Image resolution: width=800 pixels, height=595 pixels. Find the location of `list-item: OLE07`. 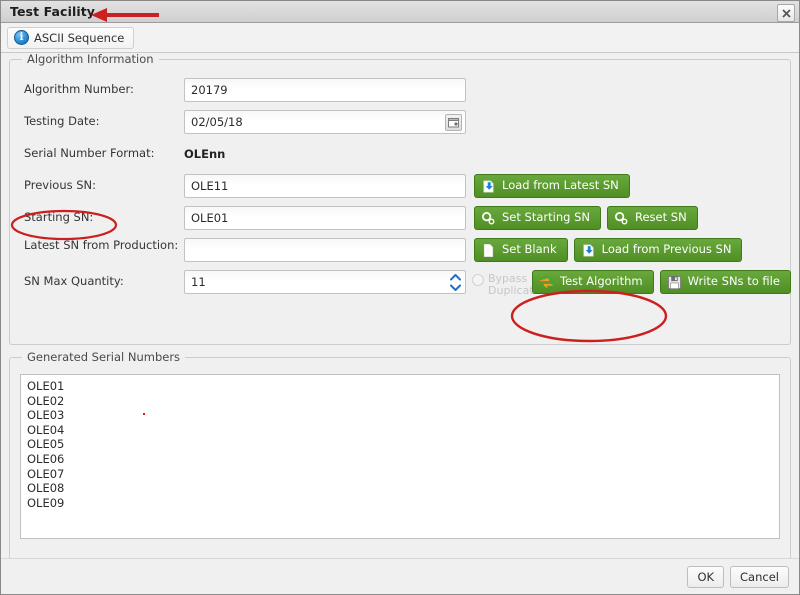

list-item: OLE07 is located at coordinates (403, 474).